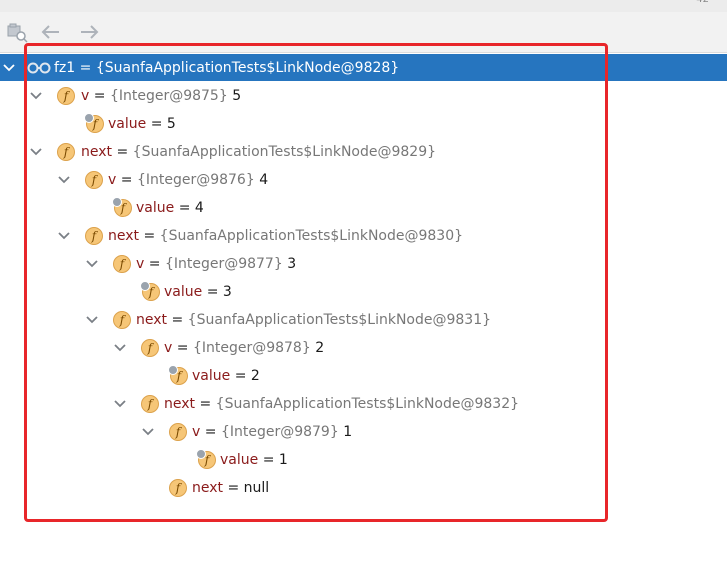  I want to click on tree-row-v: f v = {Integer@9879} 1, so click(363, 431).